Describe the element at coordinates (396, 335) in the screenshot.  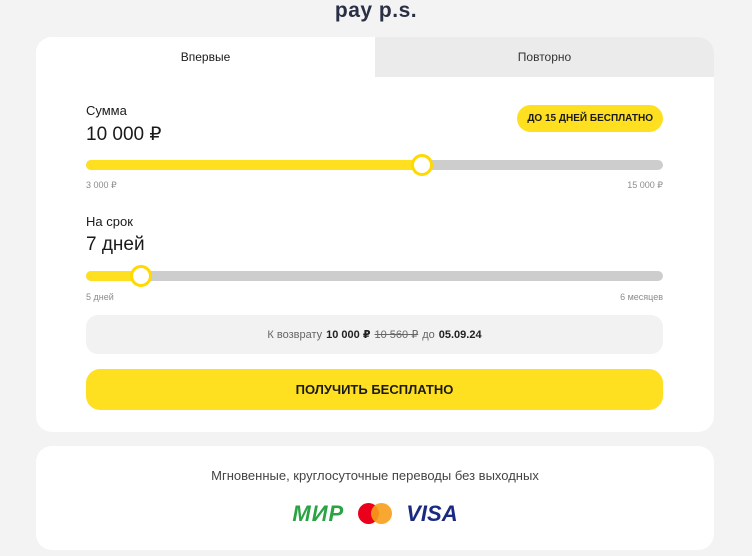
I see `summary-old-amount: 10 560 ₽` at that location.